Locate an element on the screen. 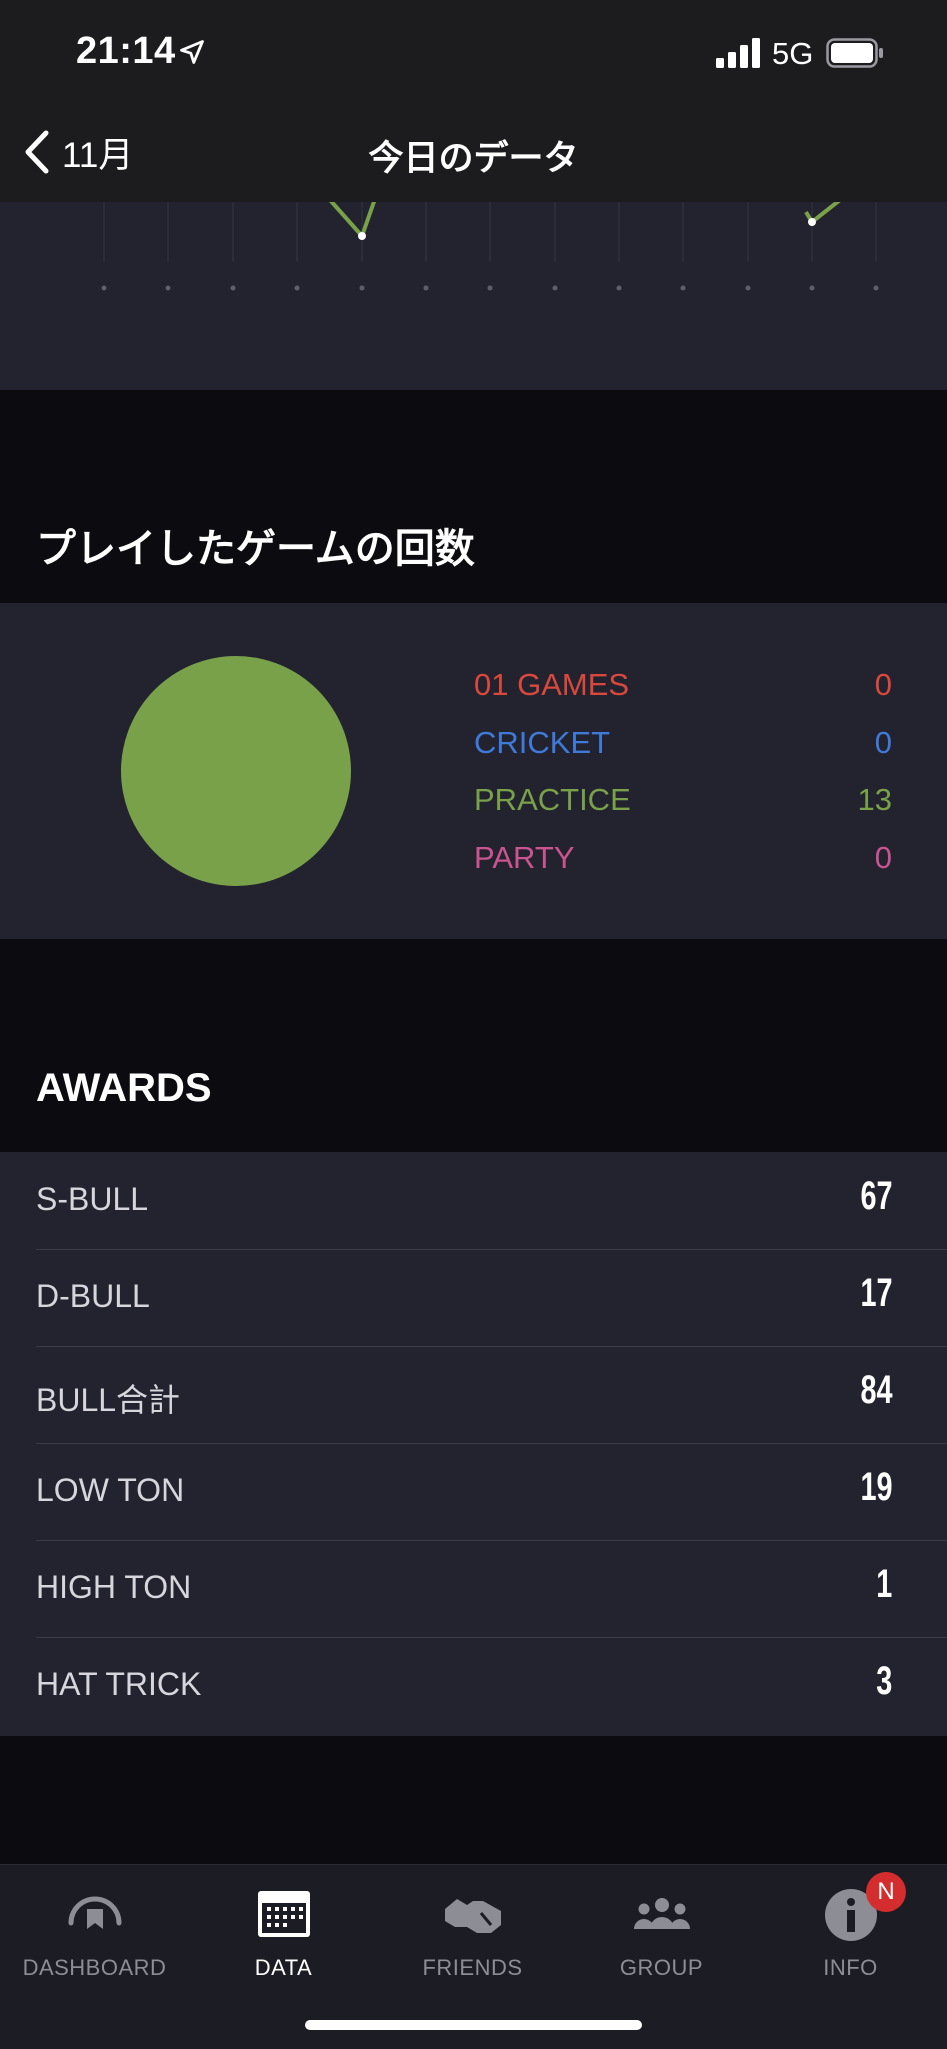 The image size is (947, 2049). award-row-low-ton: LOW TON 19 is located at coordinates (491, 1491).